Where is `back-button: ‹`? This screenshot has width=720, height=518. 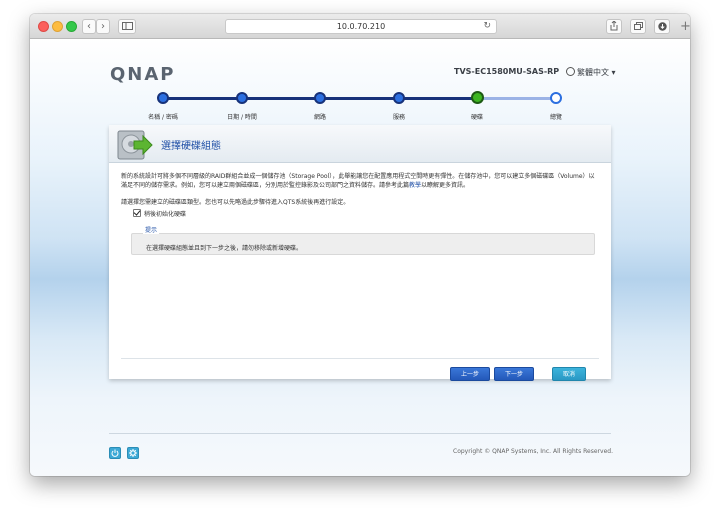
back-button: ‹ is located at coordinates (89, 26).